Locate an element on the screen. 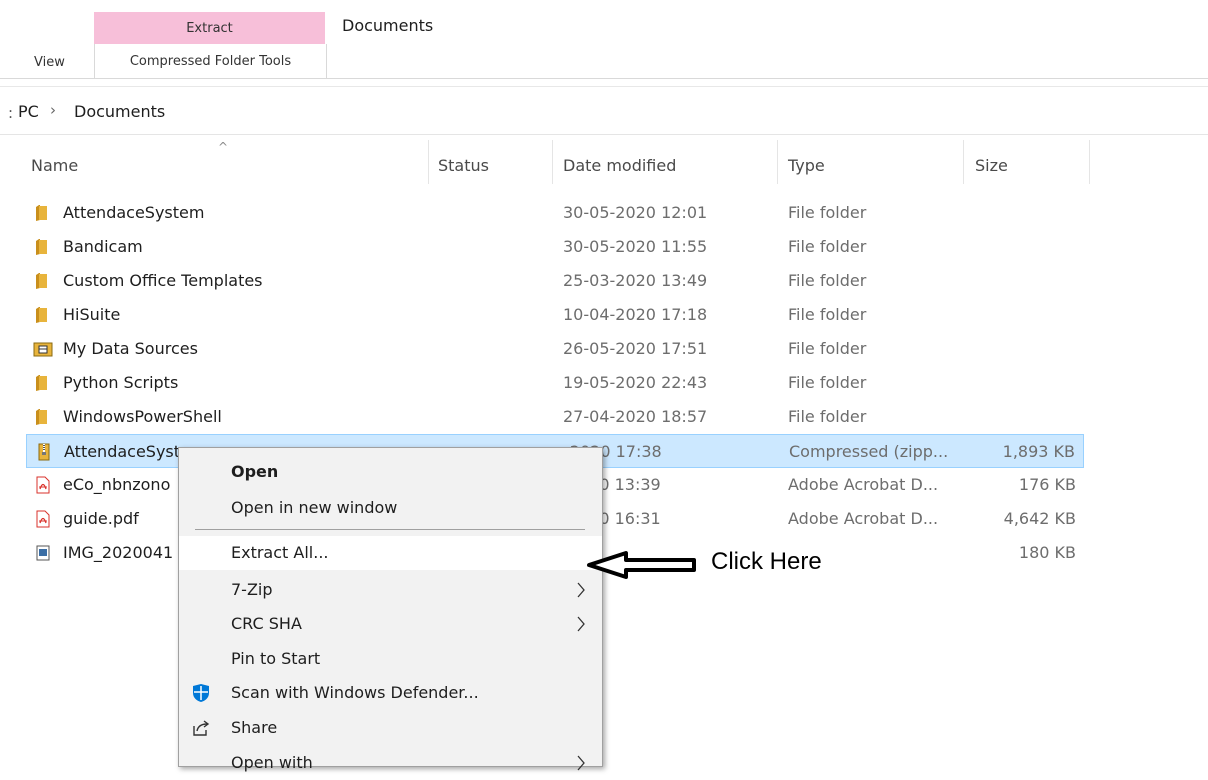 The image size is (1208, 780). column-header-date-modified: Date modified is located at coordinates (619, 165).